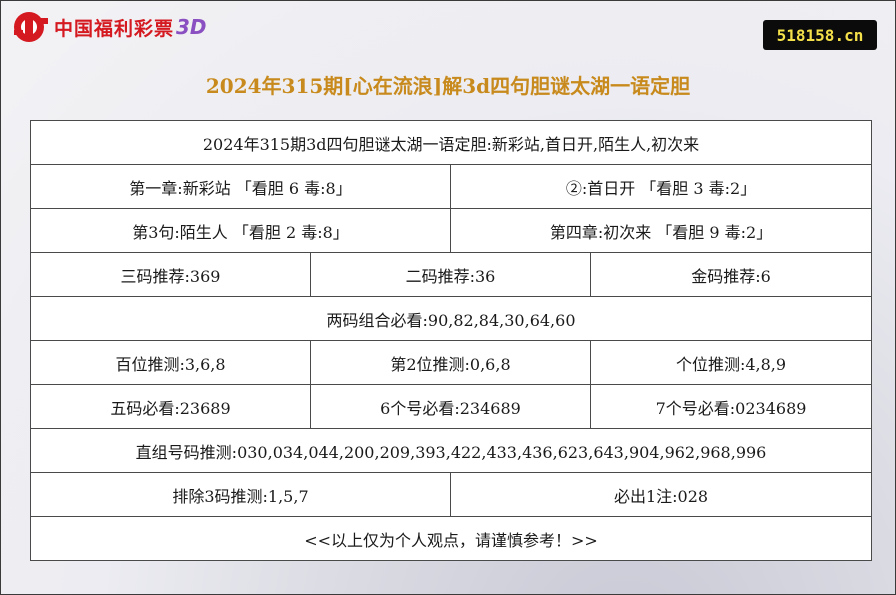  What do you see at coordinates (114, 28) in the screenshot?
I see `logo-text: 中国福利彩票` at bounding box center [114, 28].